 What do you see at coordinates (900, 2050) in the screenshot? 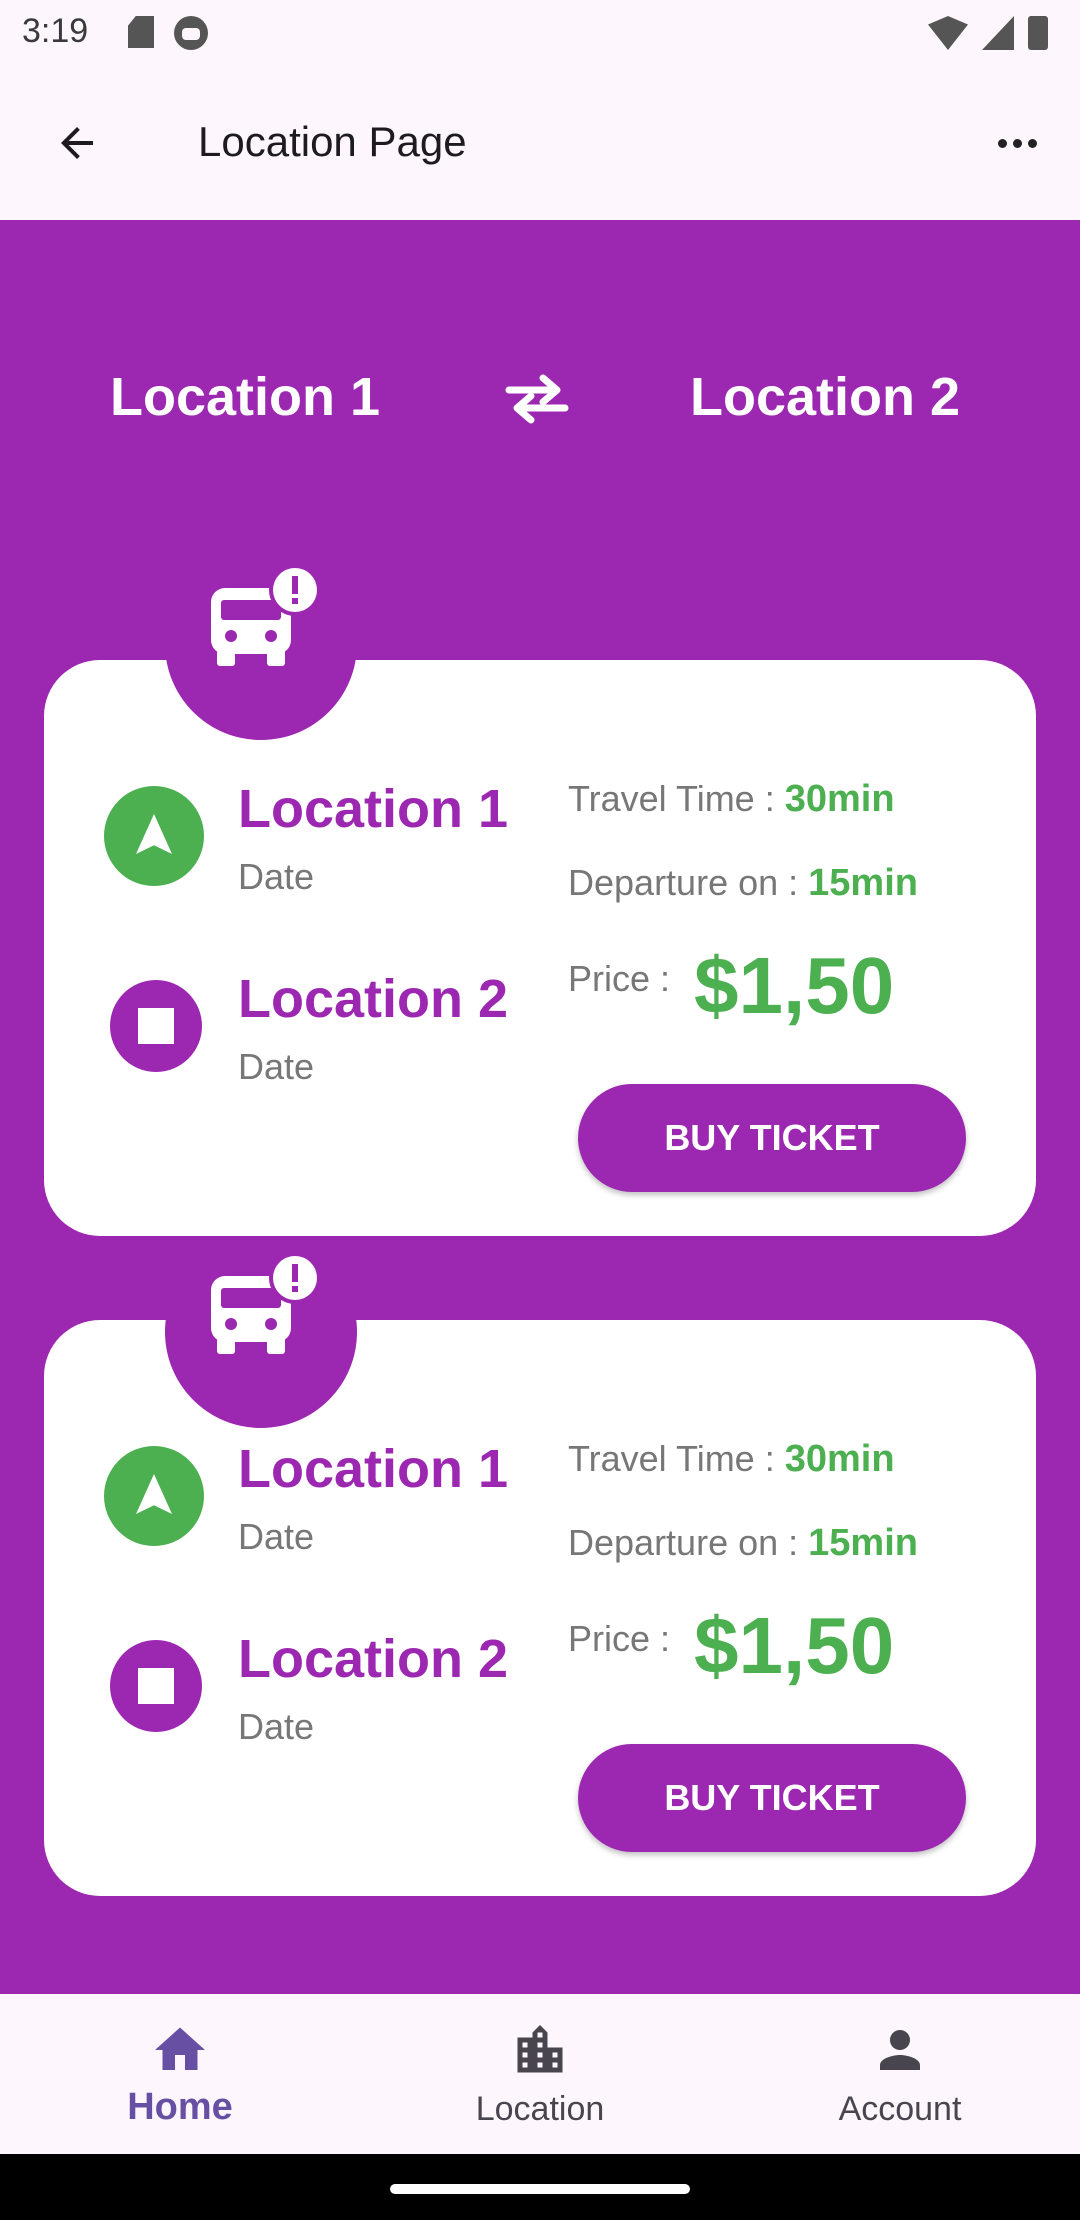
I see `person-icon` at bounding box center [900, 2050].